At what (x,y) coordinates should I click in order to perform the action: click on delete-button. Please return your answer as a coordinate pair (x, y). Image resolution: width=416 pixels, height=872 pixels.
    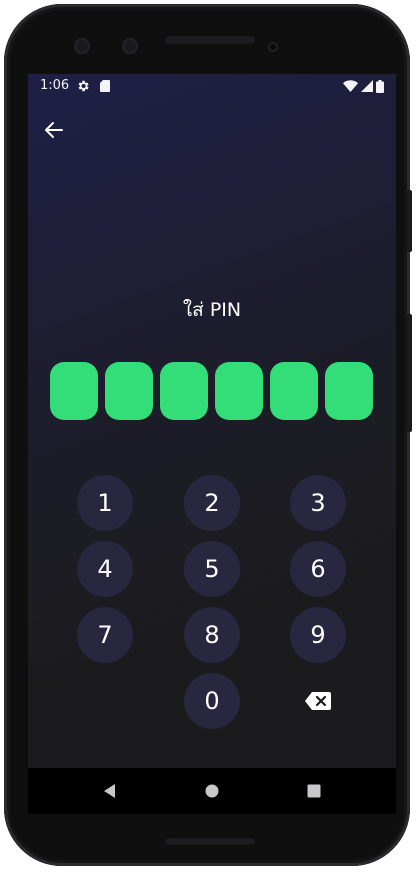
    Looking at the image, I should click on (318, 701).